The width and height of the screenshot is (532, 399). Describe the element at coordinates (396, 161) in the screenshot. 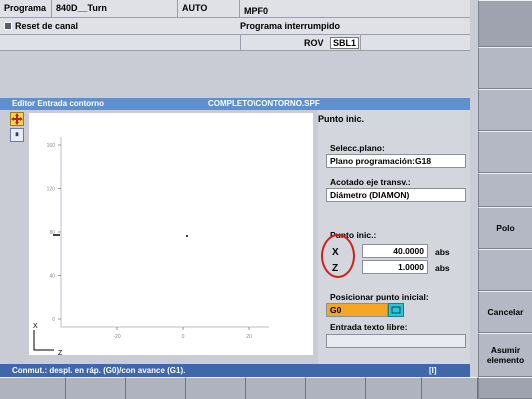

I see `plane-field: Plano programación:G18` at that location.